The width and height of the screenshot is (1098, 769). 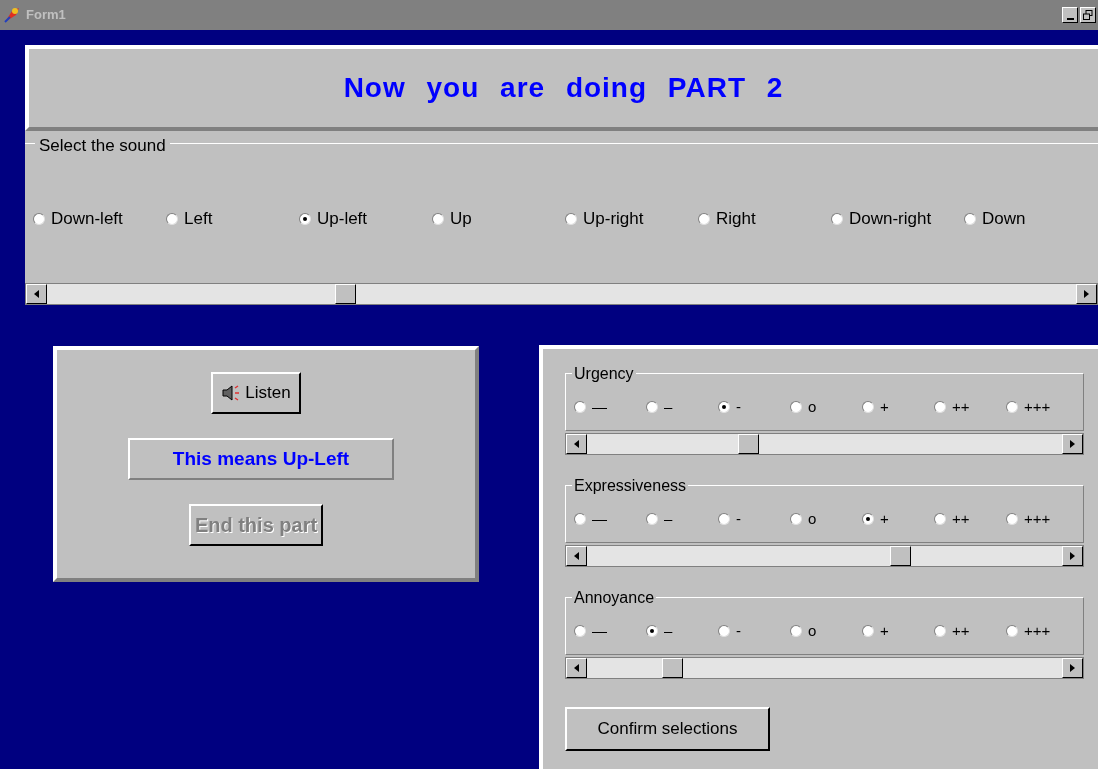 What do you see at coordinates (232, 219) in the screenshot?
I see `radio-option: Left` at bounding box center [232, 219].